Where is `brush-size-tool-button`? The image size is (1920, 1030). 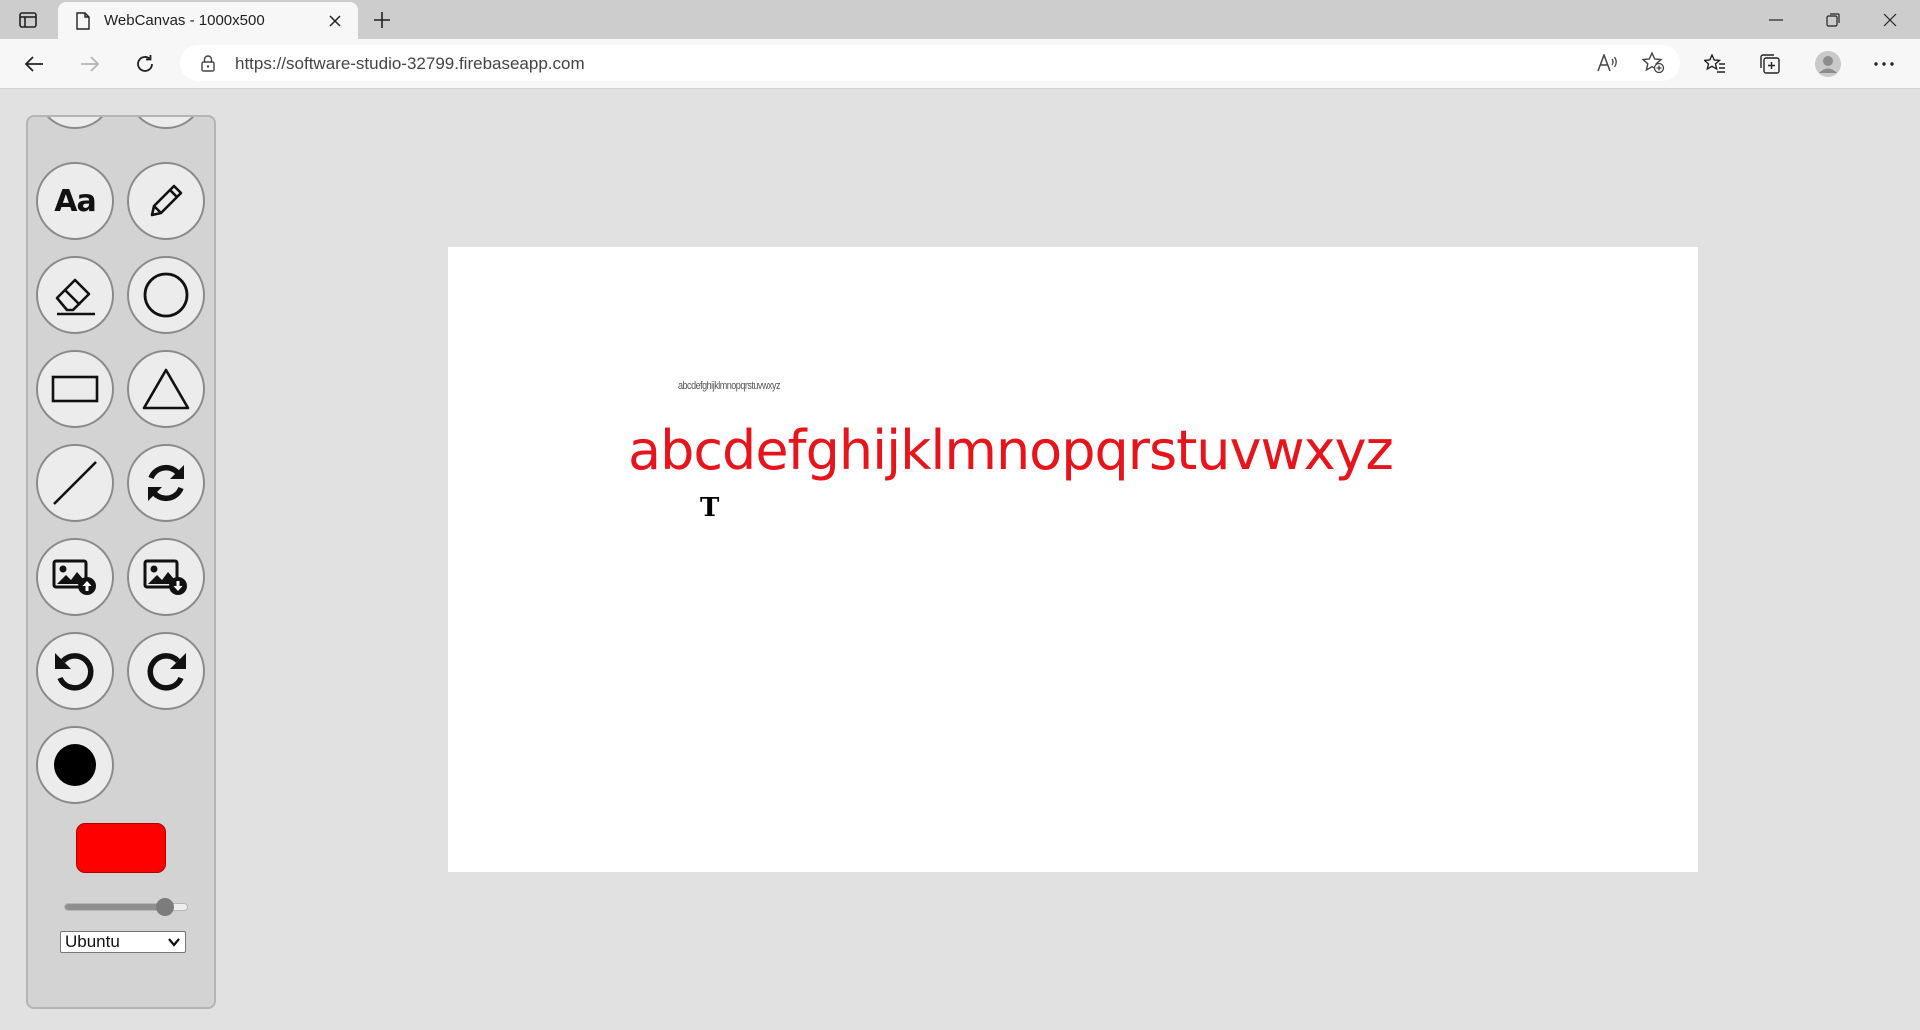 brush-size-tool-button is located at coordinates (75, 765).